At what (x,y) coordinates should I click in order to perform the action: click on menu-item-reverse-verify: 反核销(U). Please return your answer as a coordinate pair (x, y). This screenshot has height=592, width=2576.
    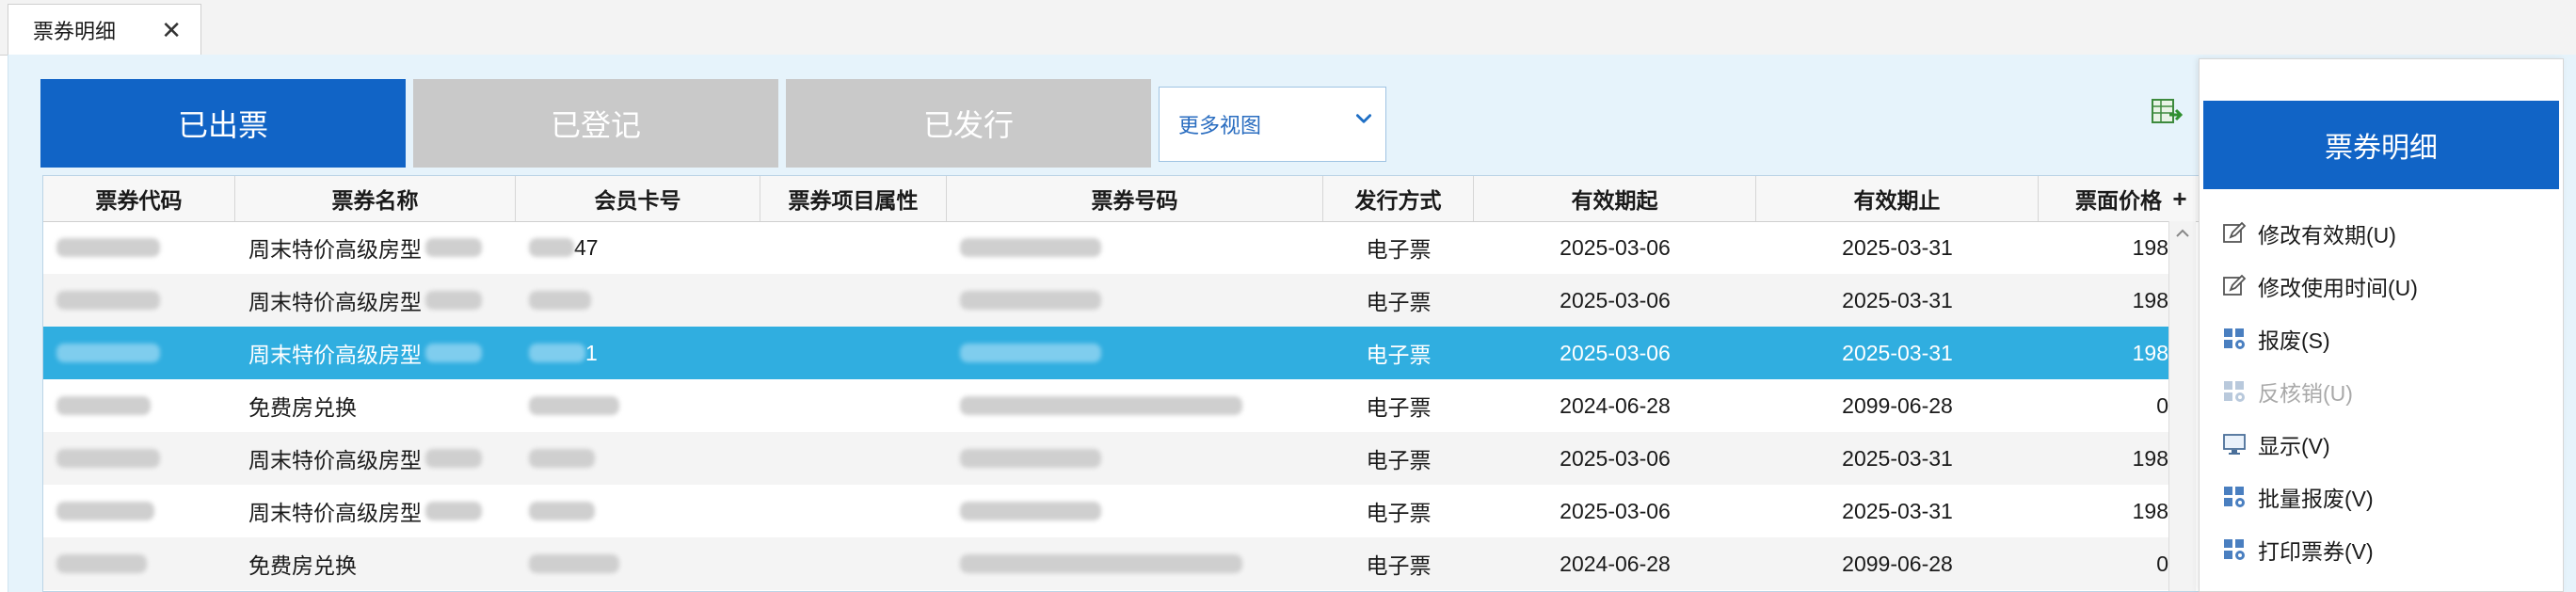
    Looking at the image, I should click on (2287, 391).